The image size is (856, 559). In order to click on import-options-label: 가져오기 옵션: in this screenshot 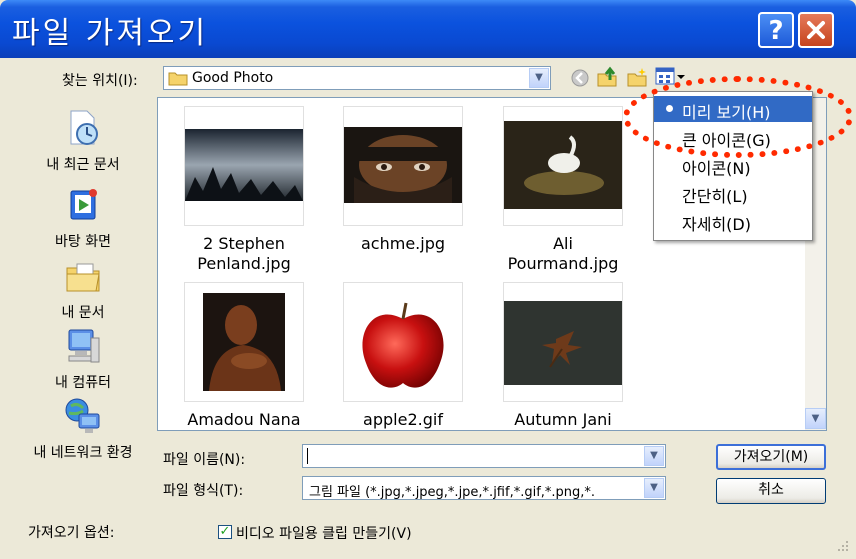, I will do `click(71, 533)`.